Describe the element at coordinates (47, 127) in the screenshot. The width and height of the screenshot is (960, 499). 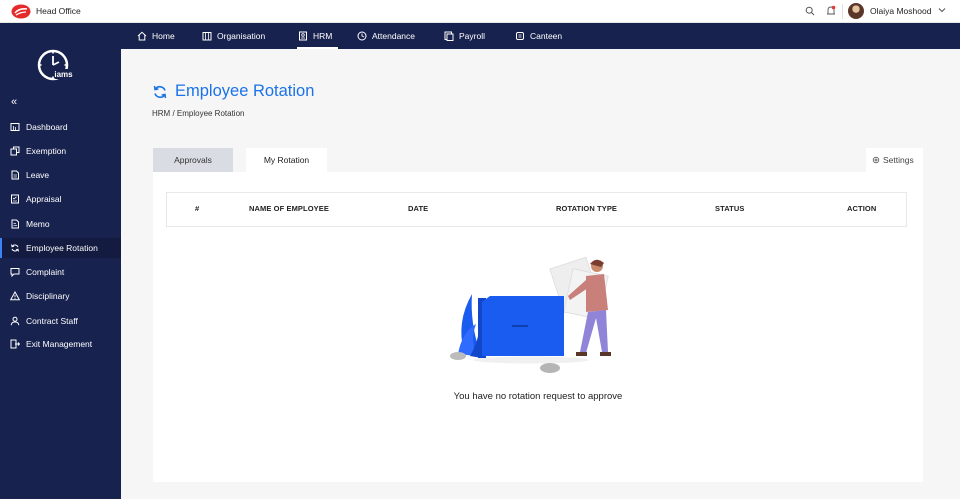
I see `sidebar-item-label: Dashboard` at that location.